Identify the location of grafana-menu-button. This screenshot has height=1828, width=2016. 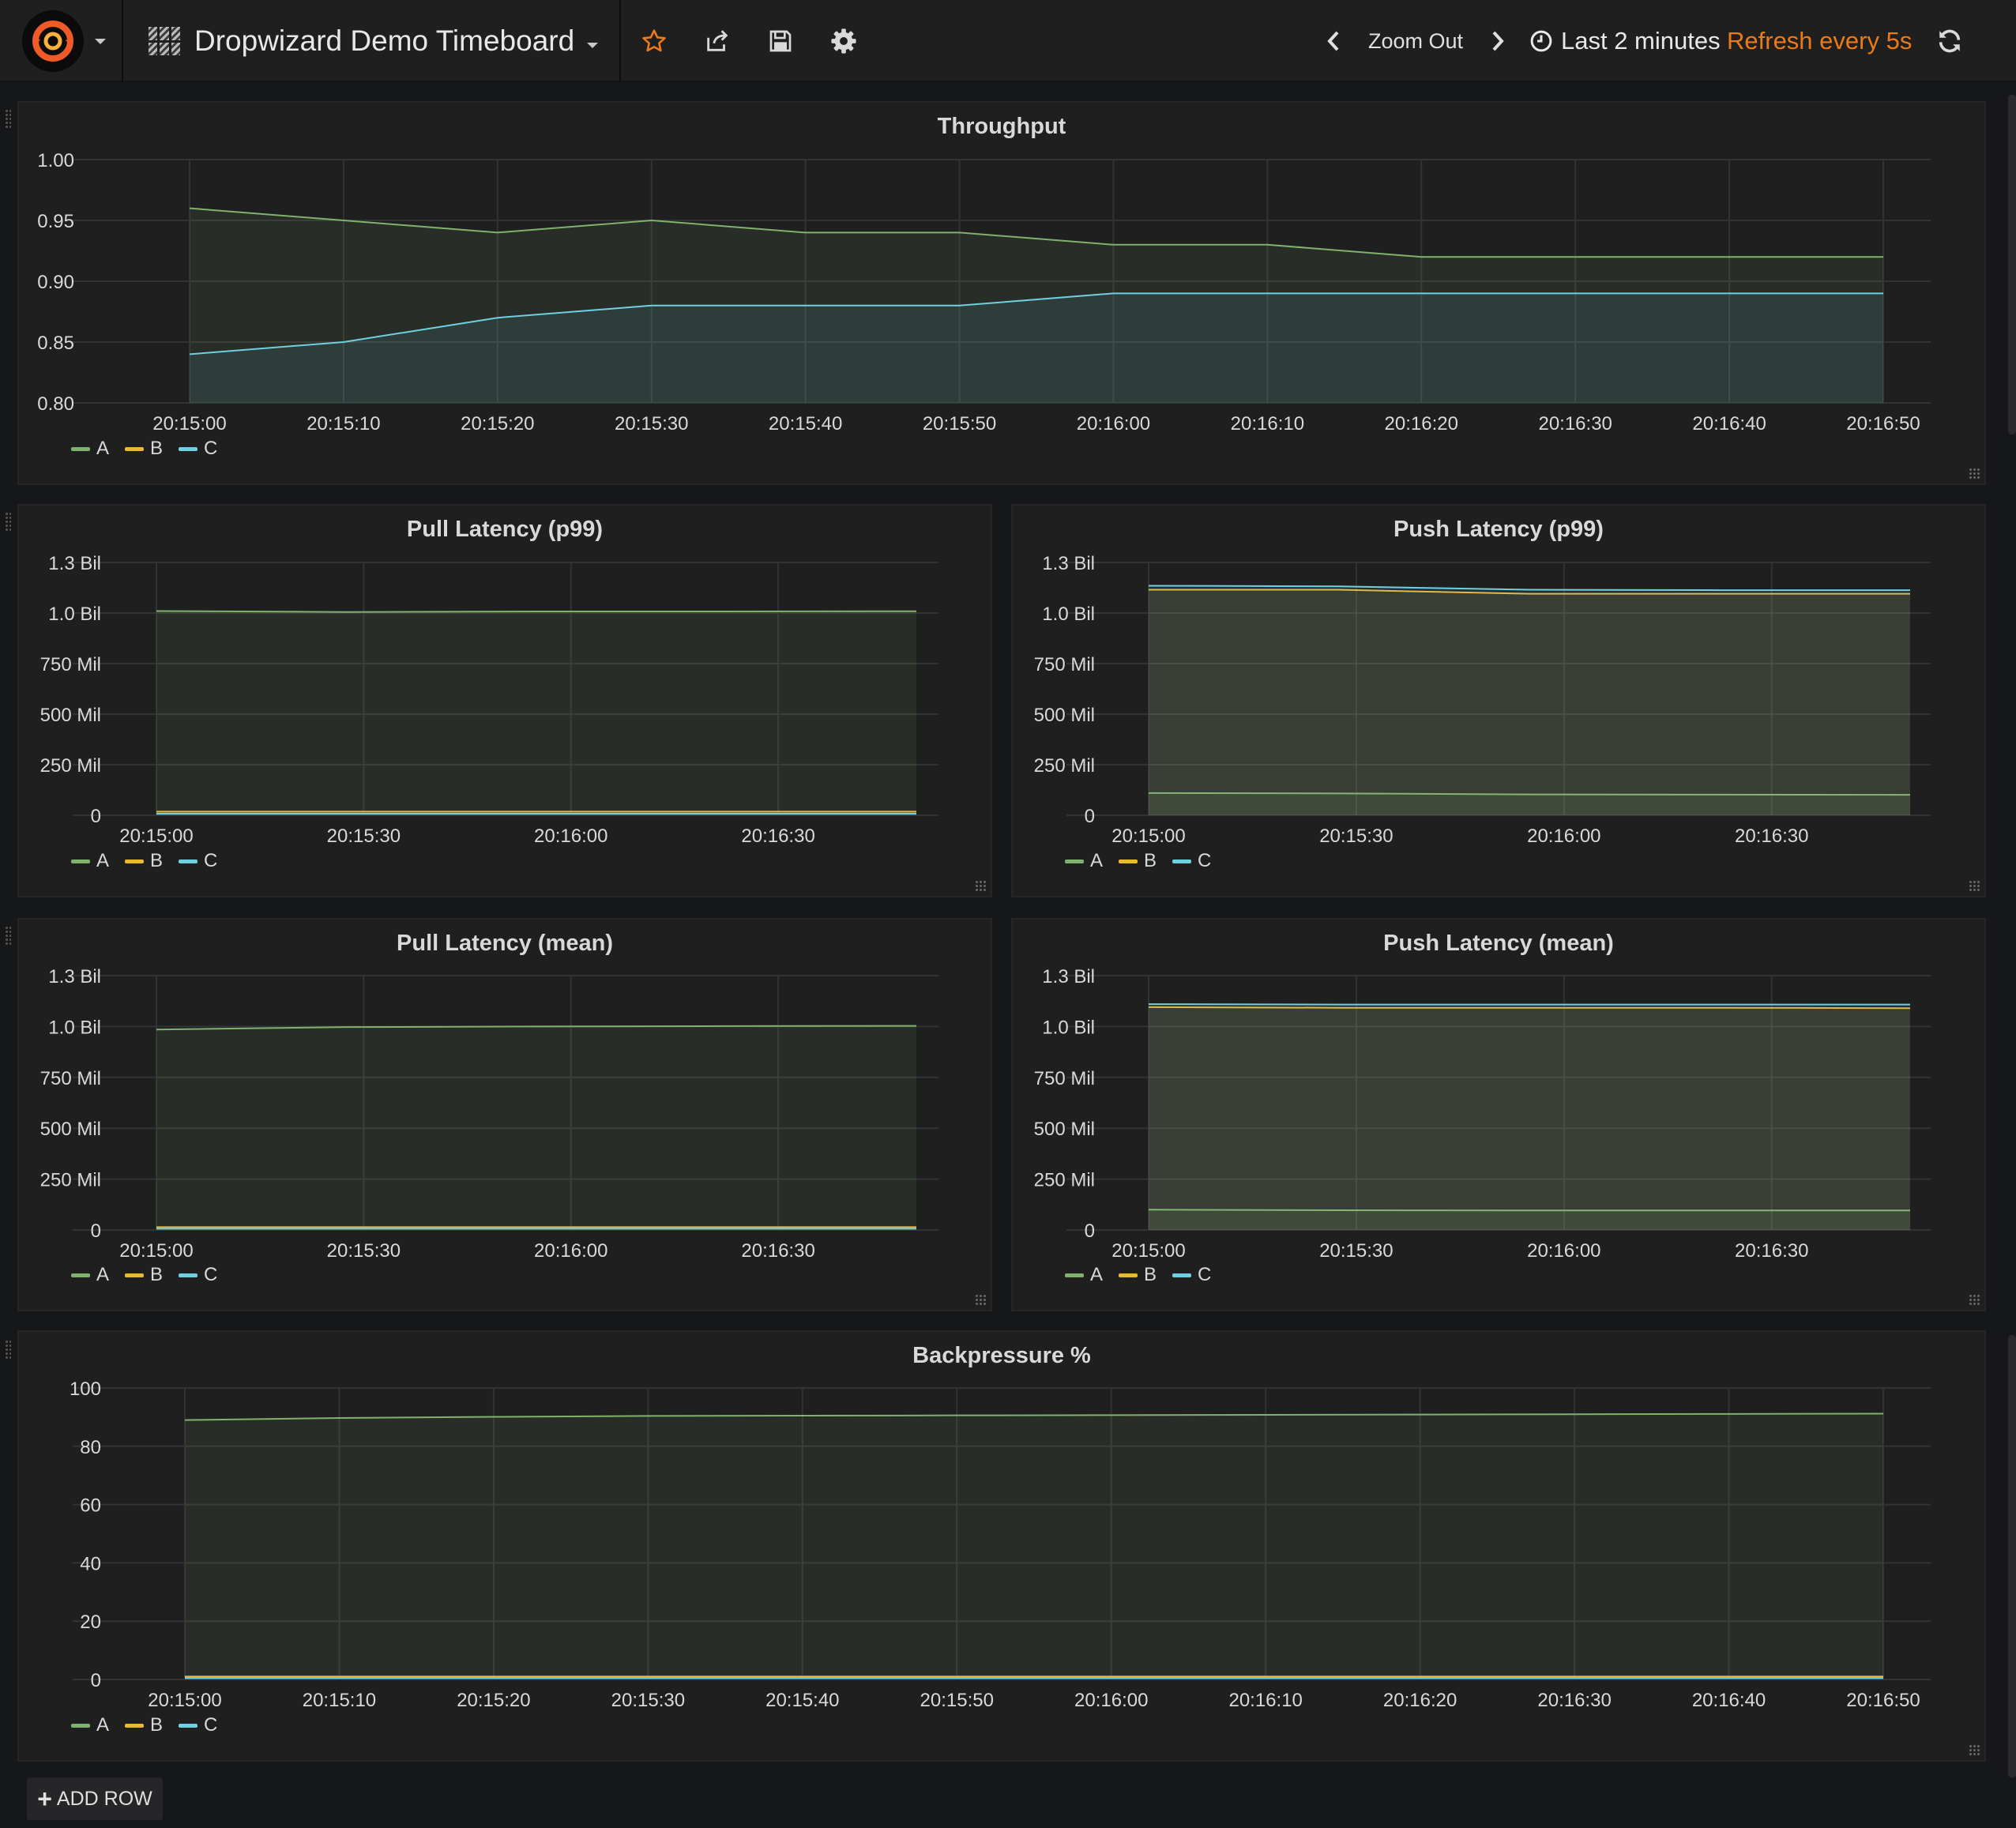
(61, 41).